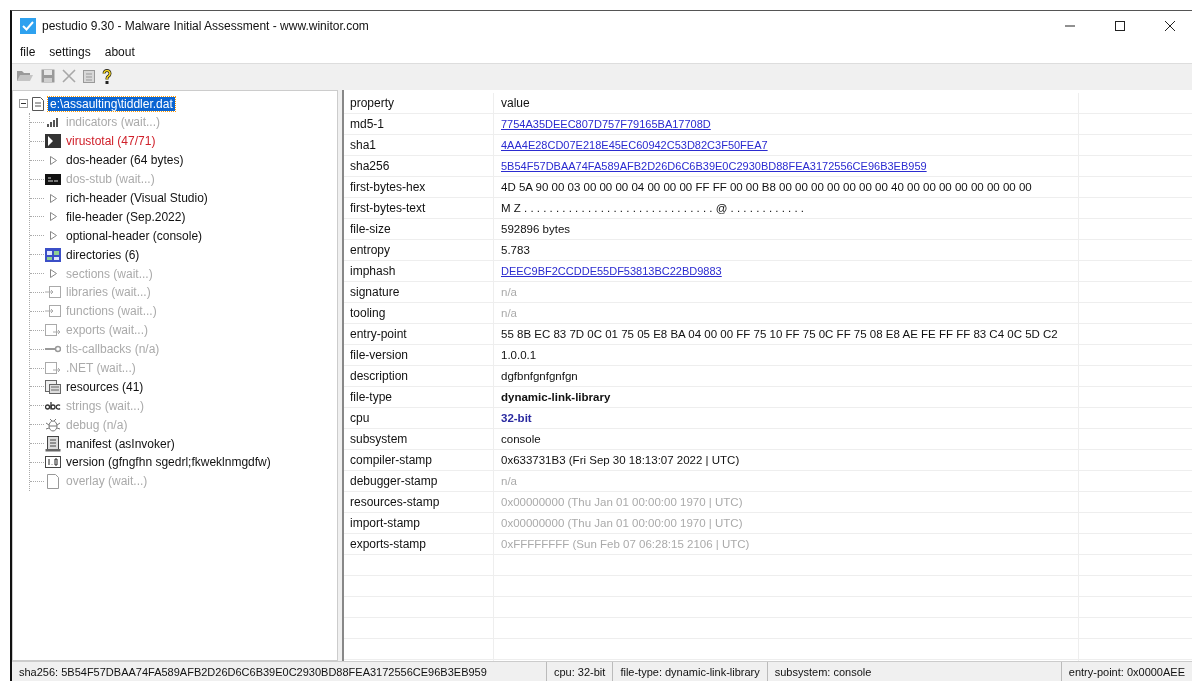 The image size is (1192, 681). I want to click on tree-item: manifest (asInvoker), so click(120, 443).